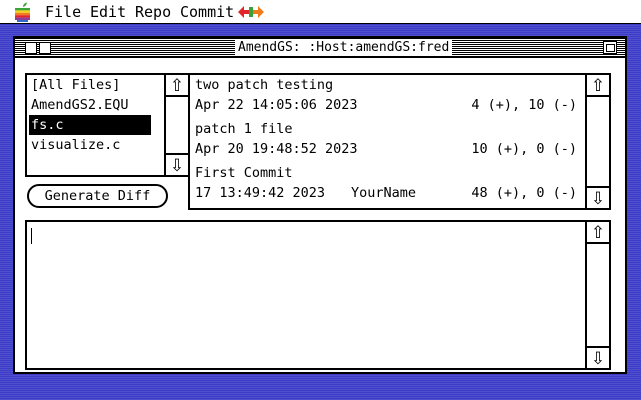  I want to click on commit-date: 17 13:49:42 2023, so click(260, 193).